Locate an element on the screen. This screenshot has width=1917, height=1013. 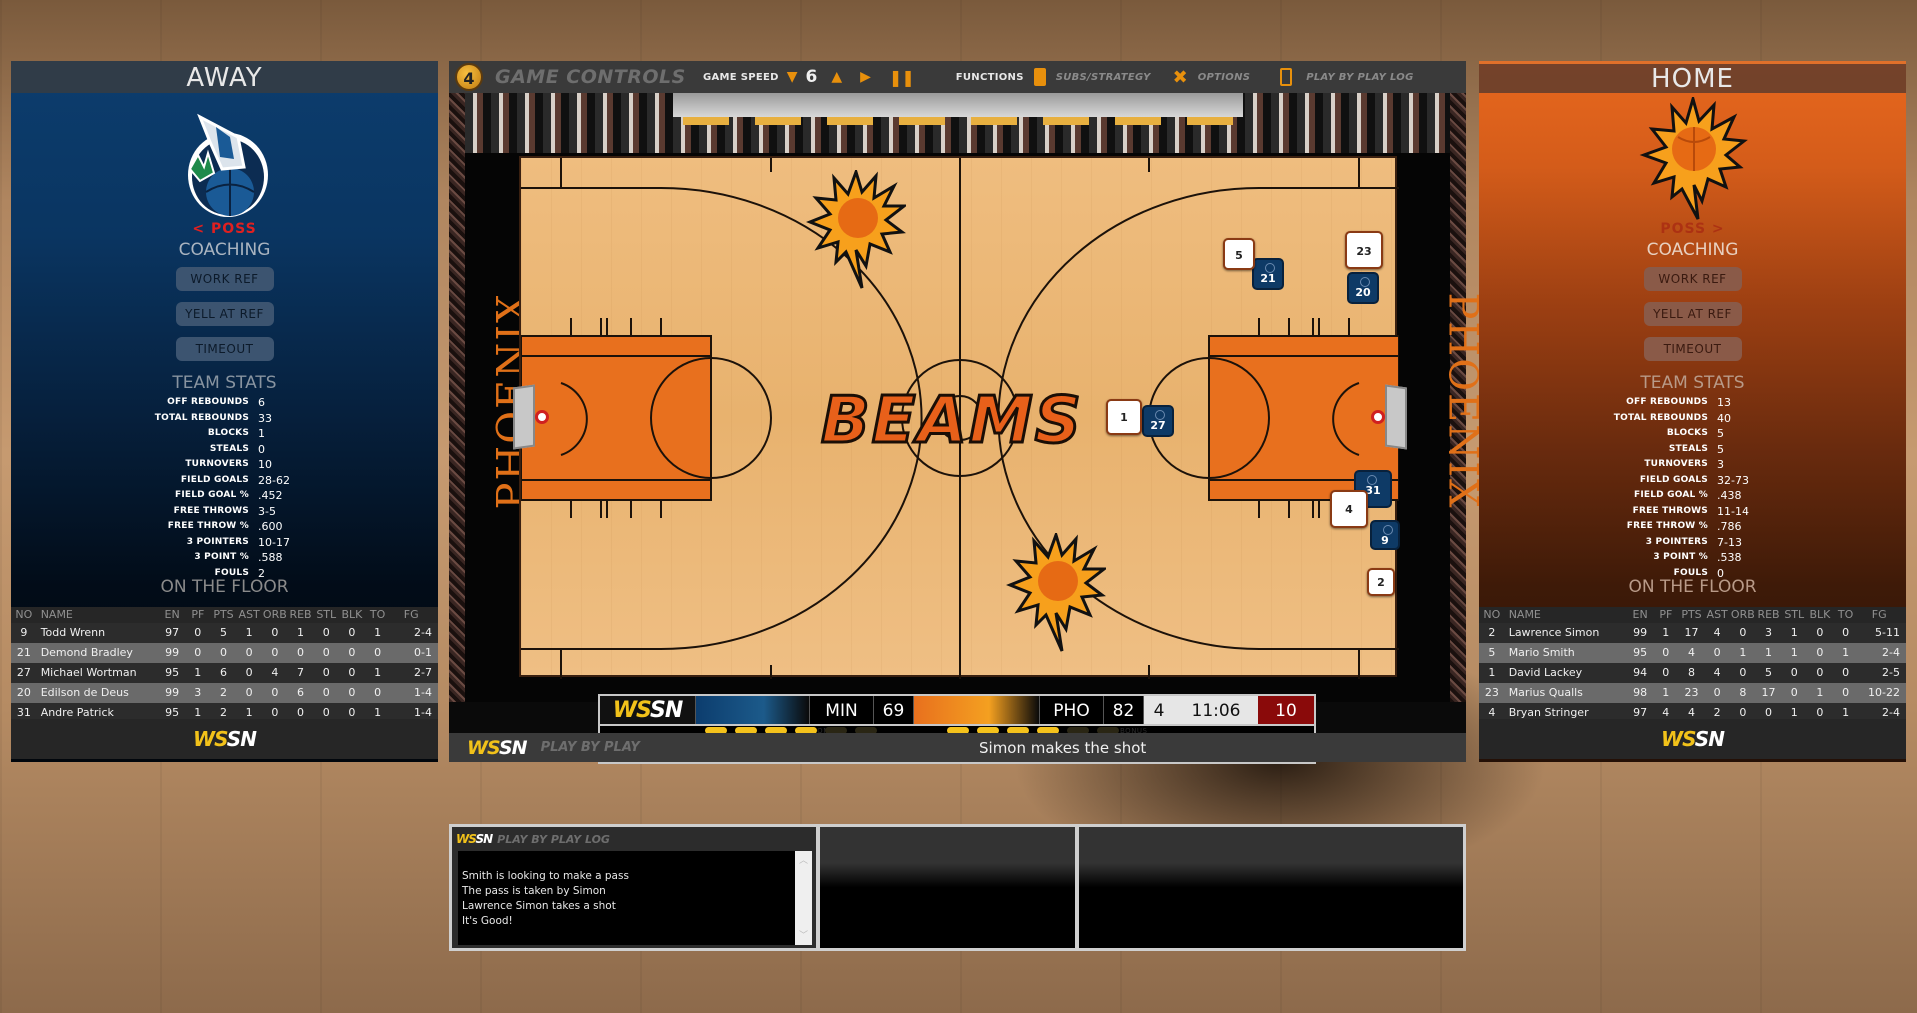
team-stat-label: STEALS is located at coordinates (229, 448).